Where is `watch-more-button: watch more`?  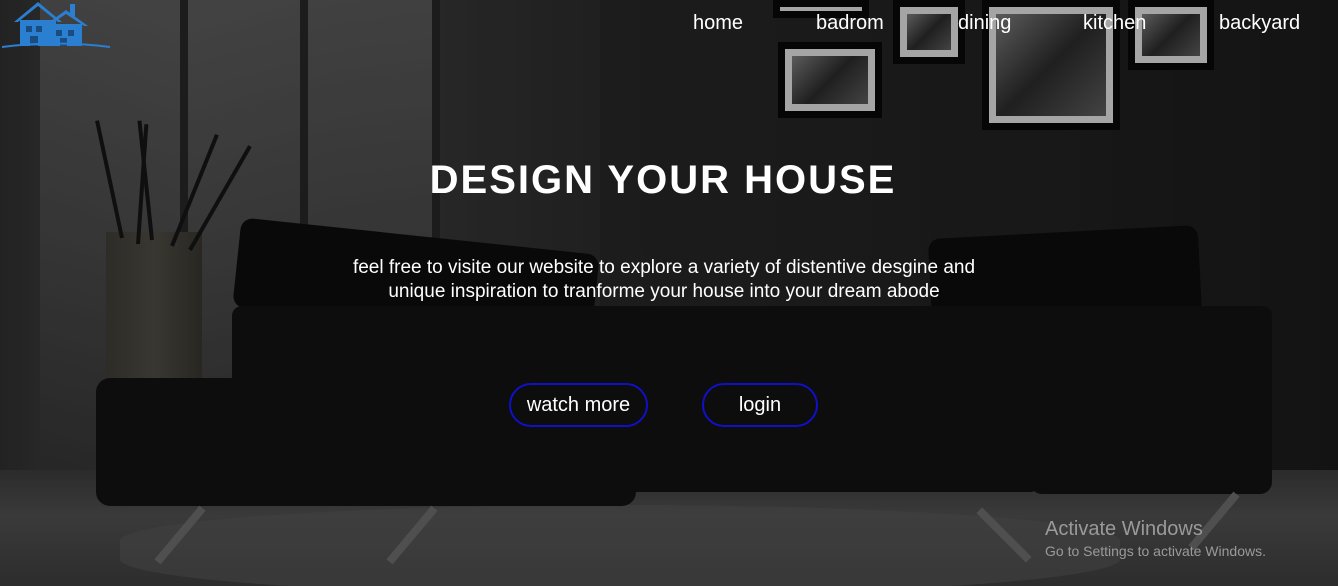
watch-more-button: watch more is located at coordinates (578, 405).